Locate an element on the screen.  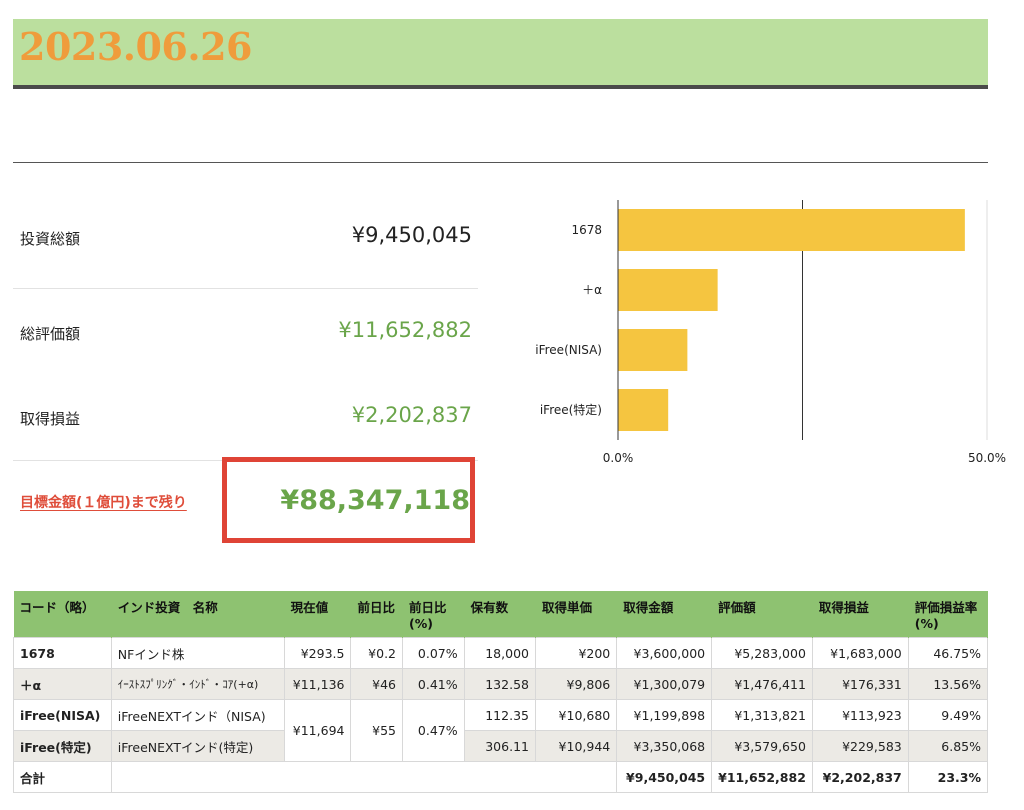
chart-category-label: iFree(NISA) is located at coordinates (568, 350).